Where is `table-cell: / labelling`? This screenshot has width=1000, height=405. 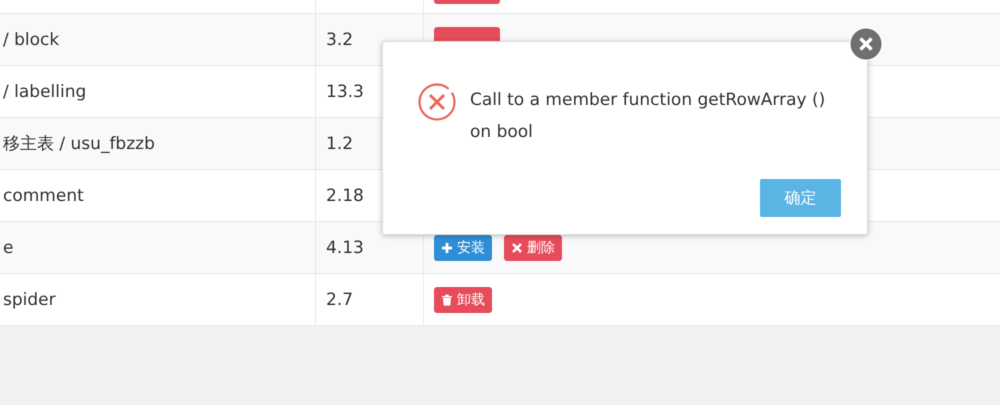 table-cell: / labelling is located at coordinates (44, 92).